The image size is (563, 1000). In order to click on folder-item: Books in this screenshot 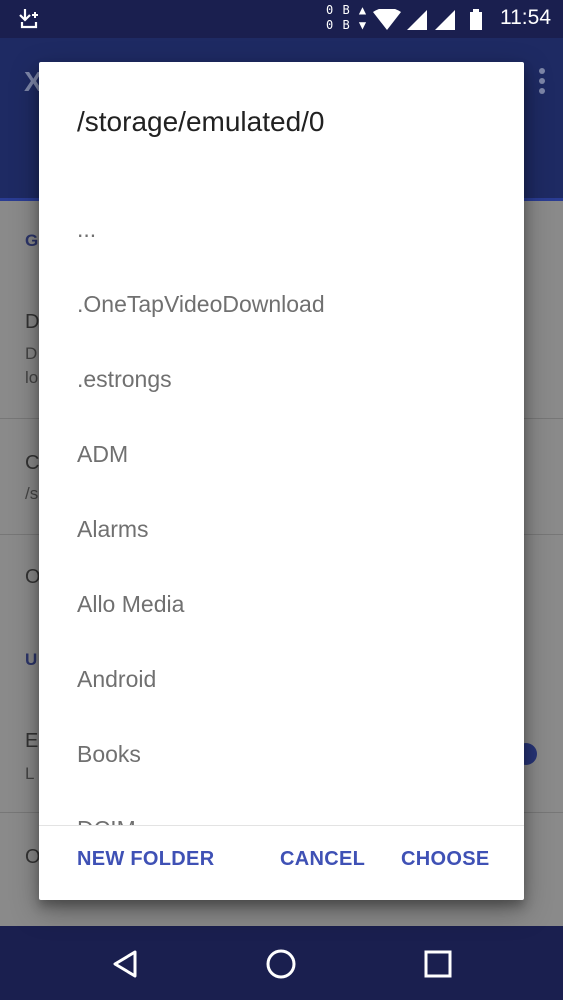, I will do `click(281, 754)`.